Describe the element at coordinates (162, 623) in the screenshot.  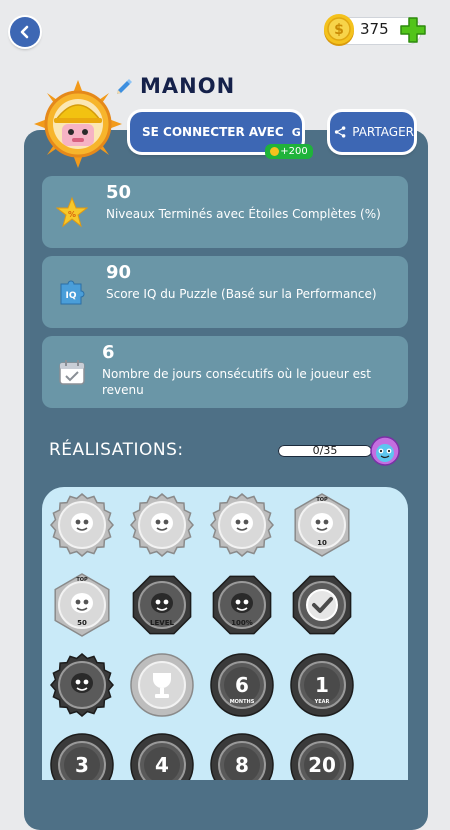
I see `svg-text: LEVEL` at that location.